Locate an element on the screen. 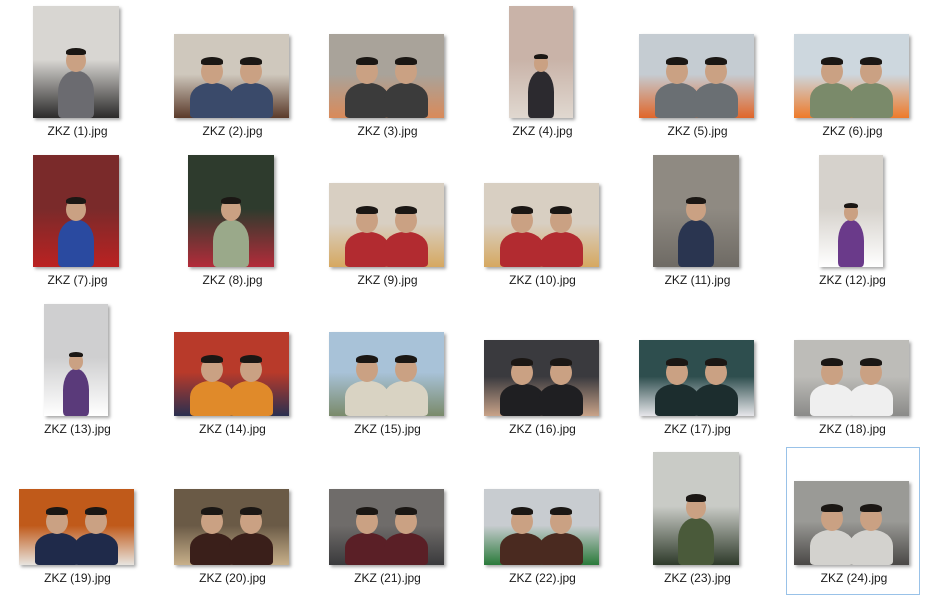  file-name: ZKZ (20).jpg is located at coordinates (232, 578).